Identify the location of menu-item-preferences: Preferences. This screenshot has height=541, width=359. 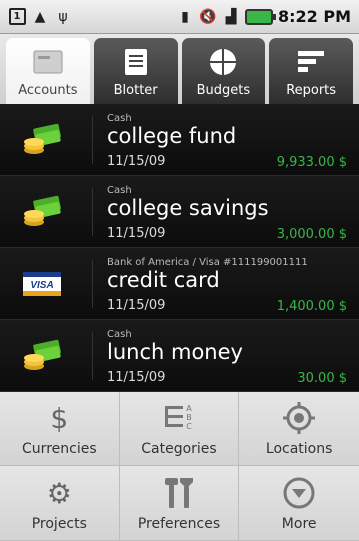
(179, 503).